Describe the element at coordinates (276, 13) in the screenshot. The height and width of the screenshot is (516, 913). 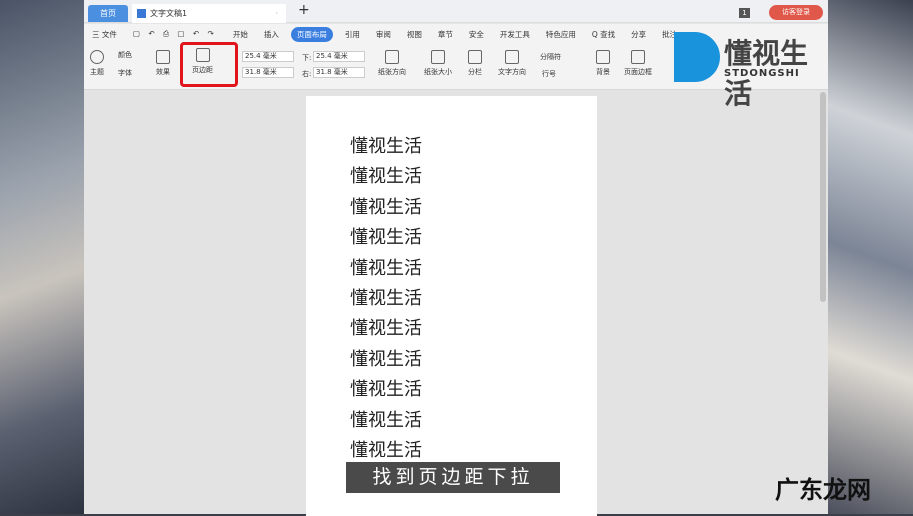
I see `close-icon: ·` at that location.